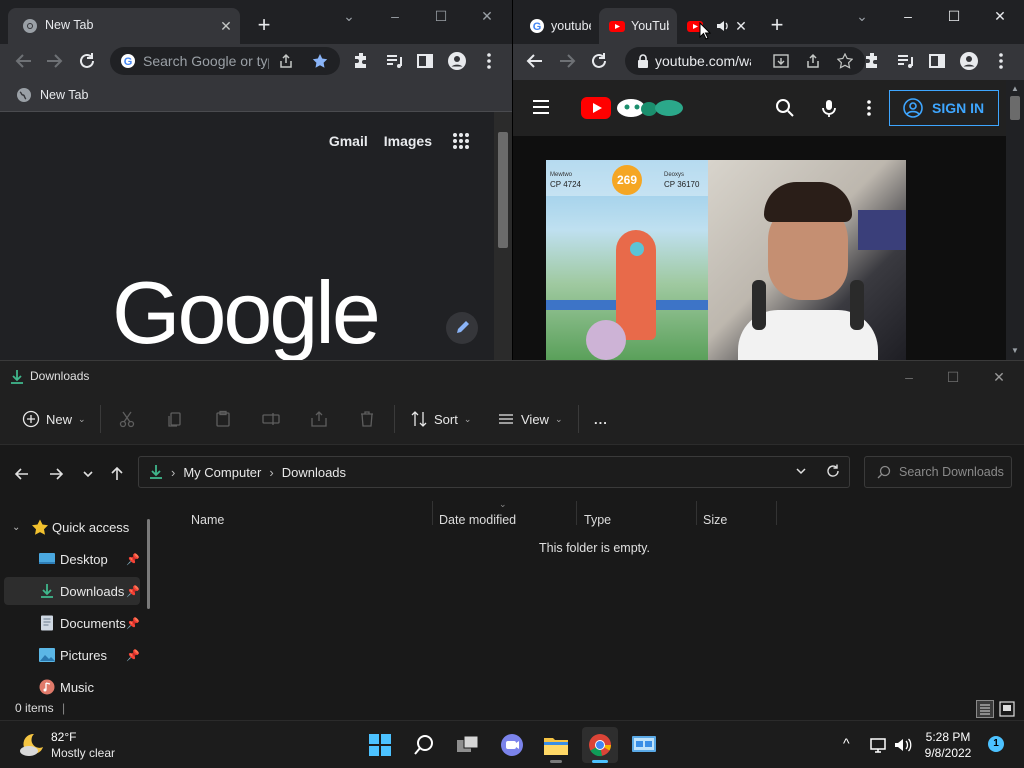 This screenshot has height=768, width=1024. I want to click on sidebar-item-documents: Documents 📌, so click(72, 623).